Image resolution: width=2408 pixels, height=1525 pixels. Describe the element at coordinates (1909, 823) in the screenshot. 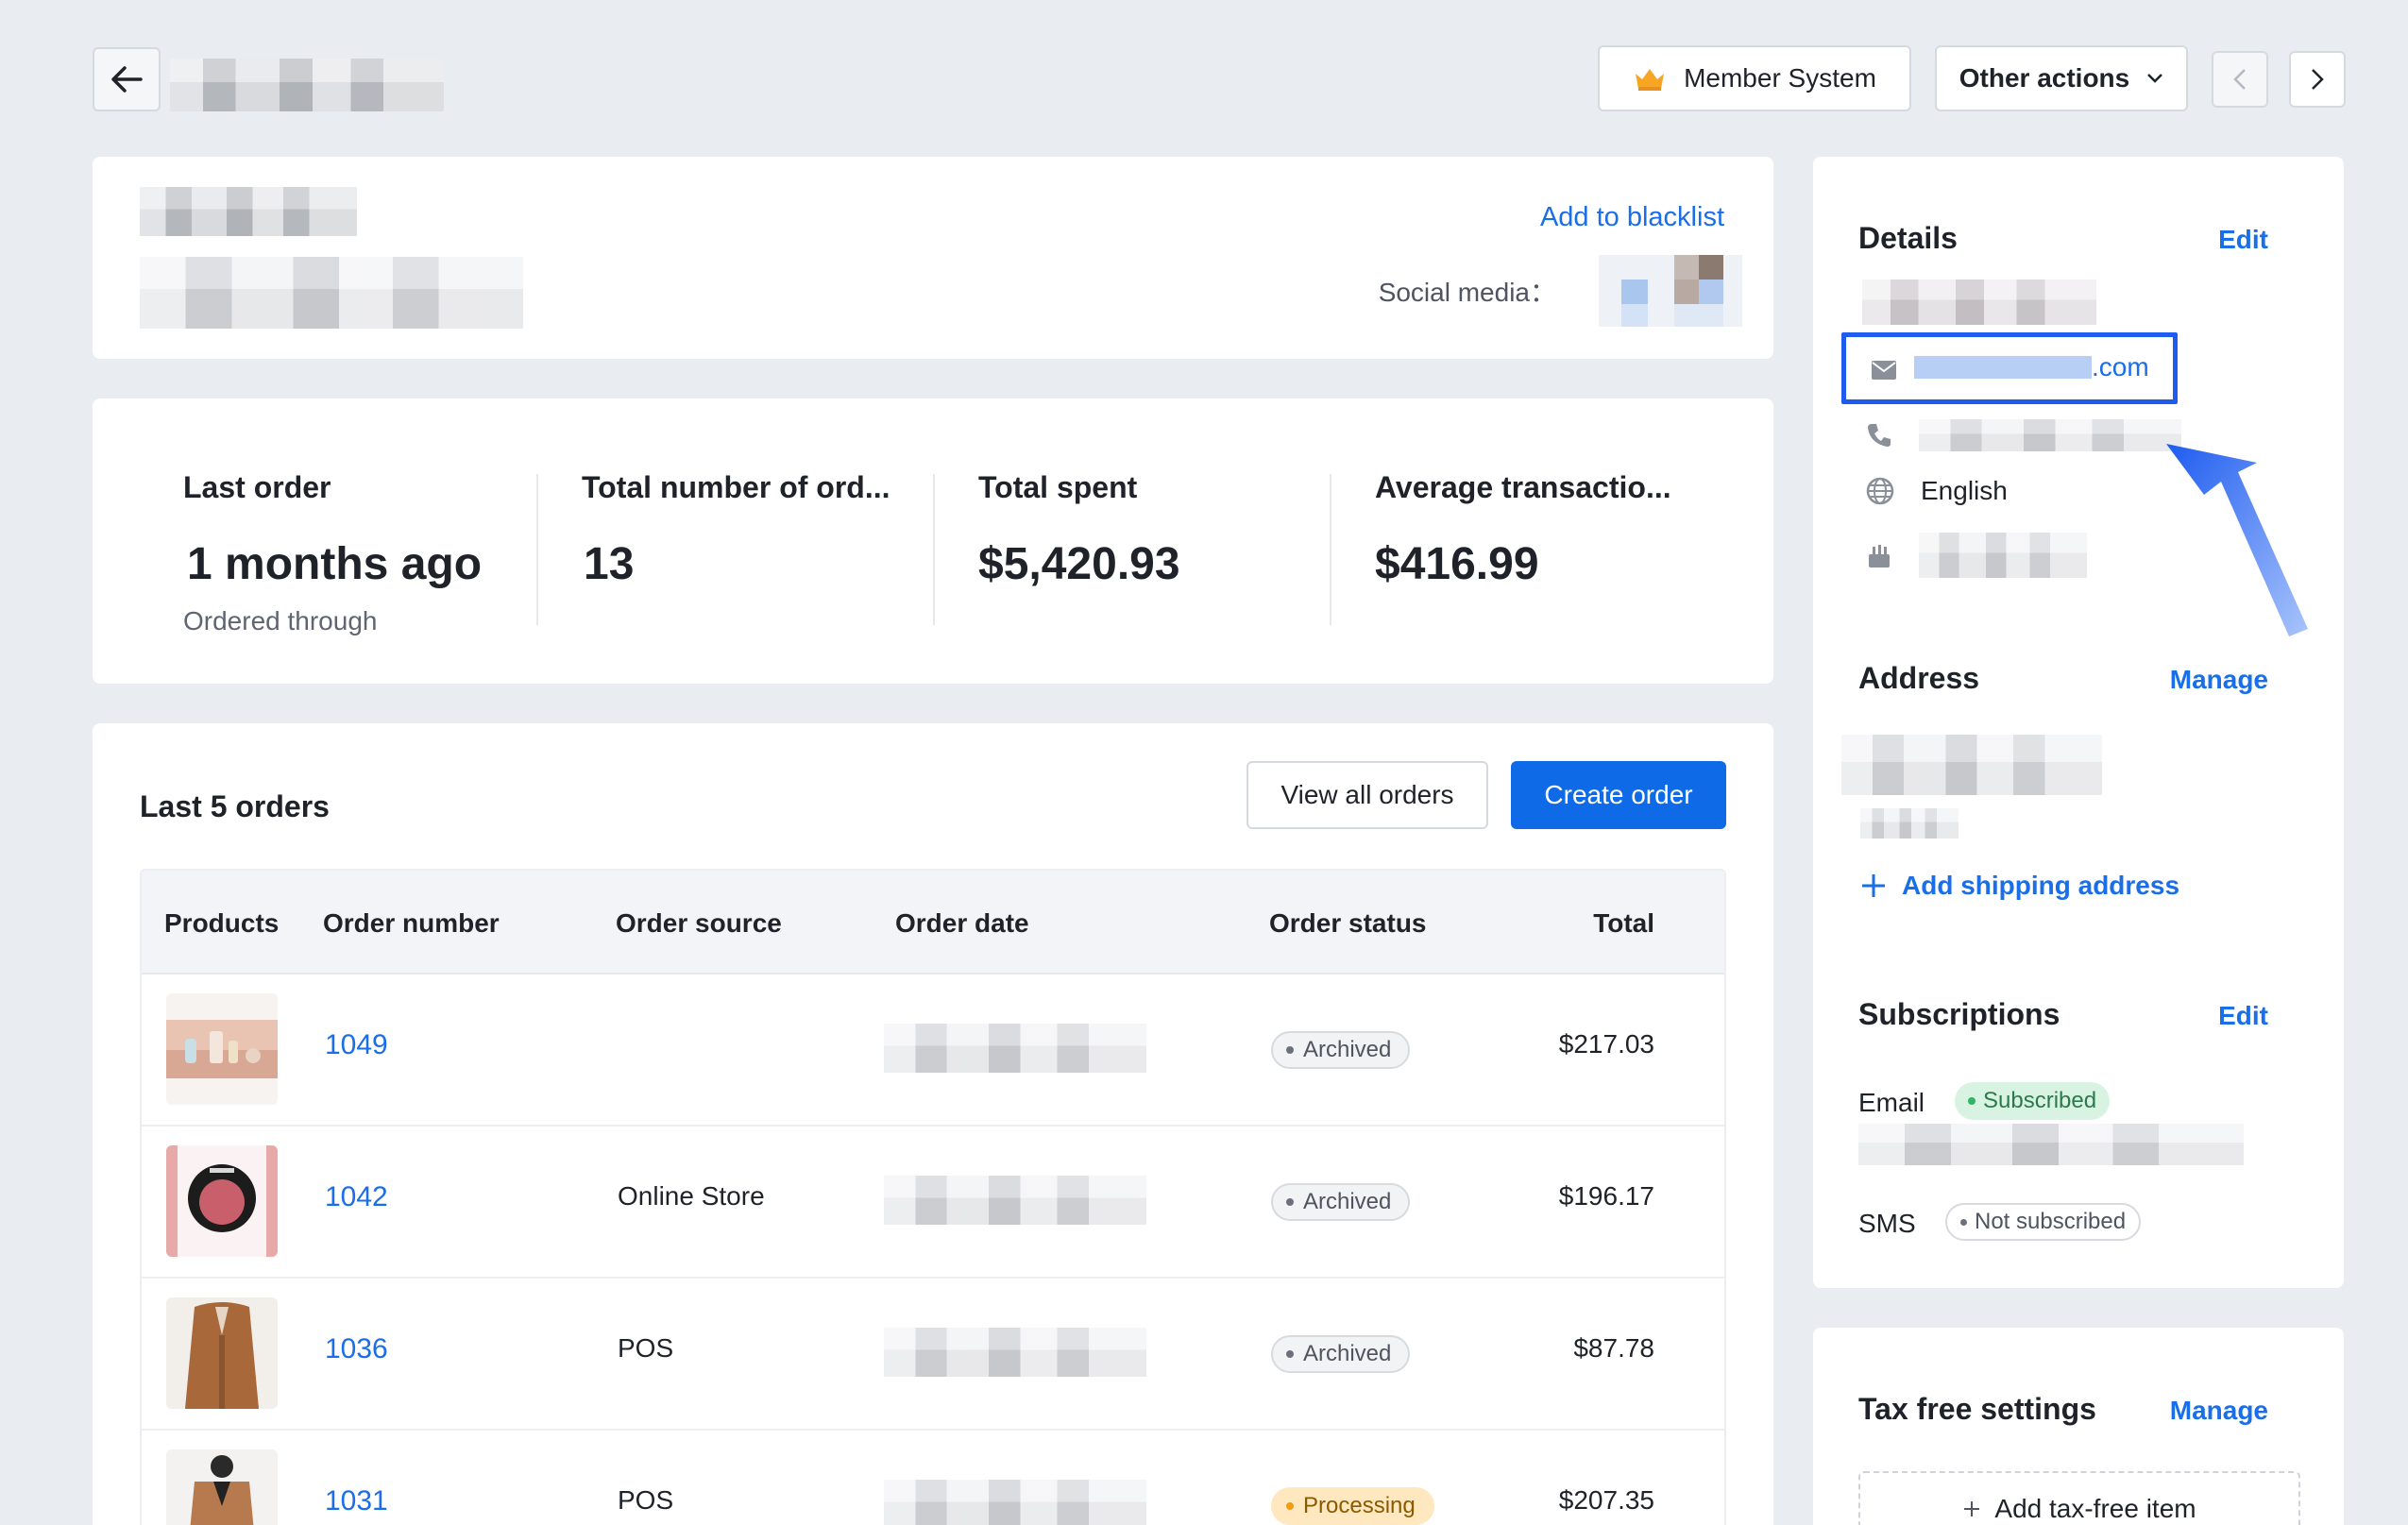

I see `address-line-redacted` at that location.